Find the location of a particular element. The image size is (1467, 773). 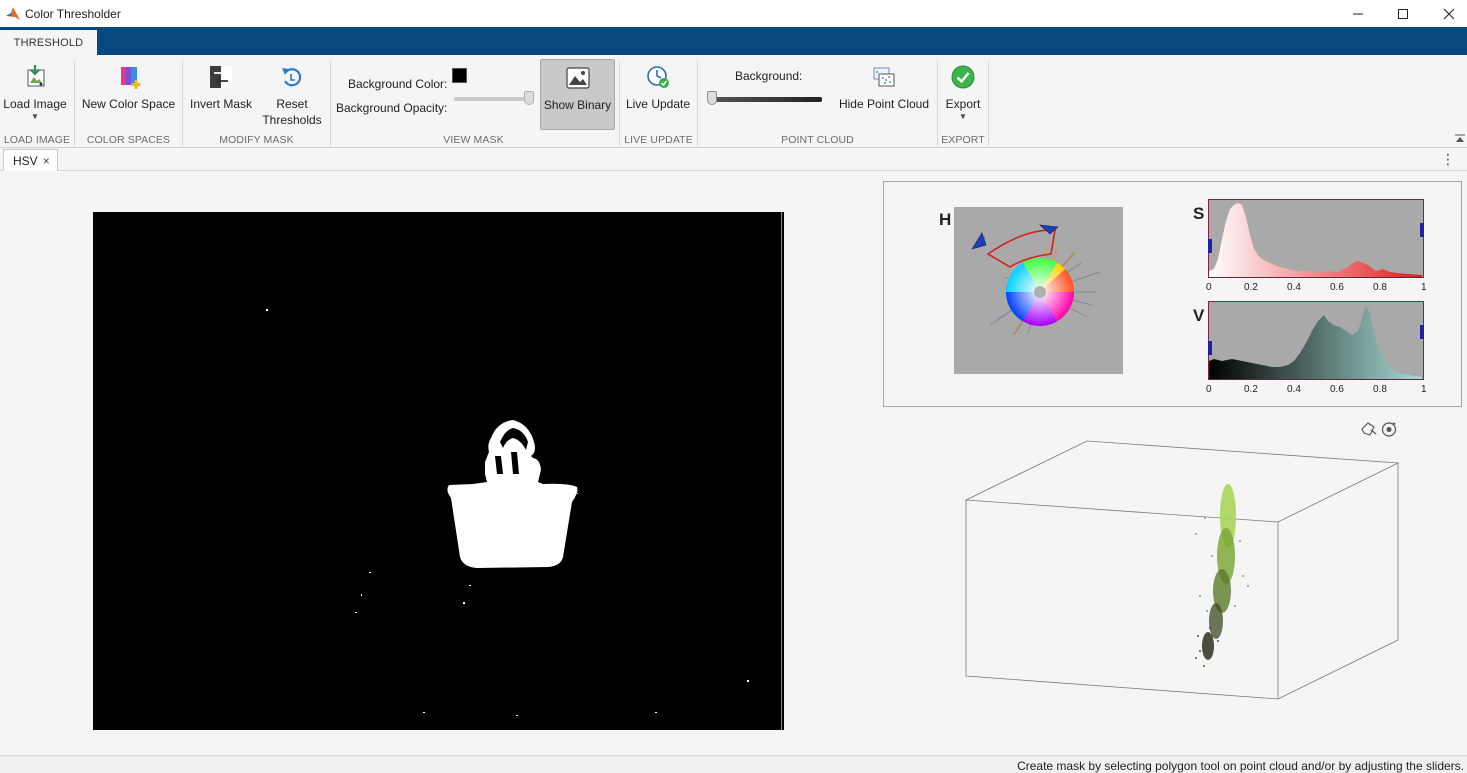

live-update-button: Live Update is located at coordinates (658, 88).